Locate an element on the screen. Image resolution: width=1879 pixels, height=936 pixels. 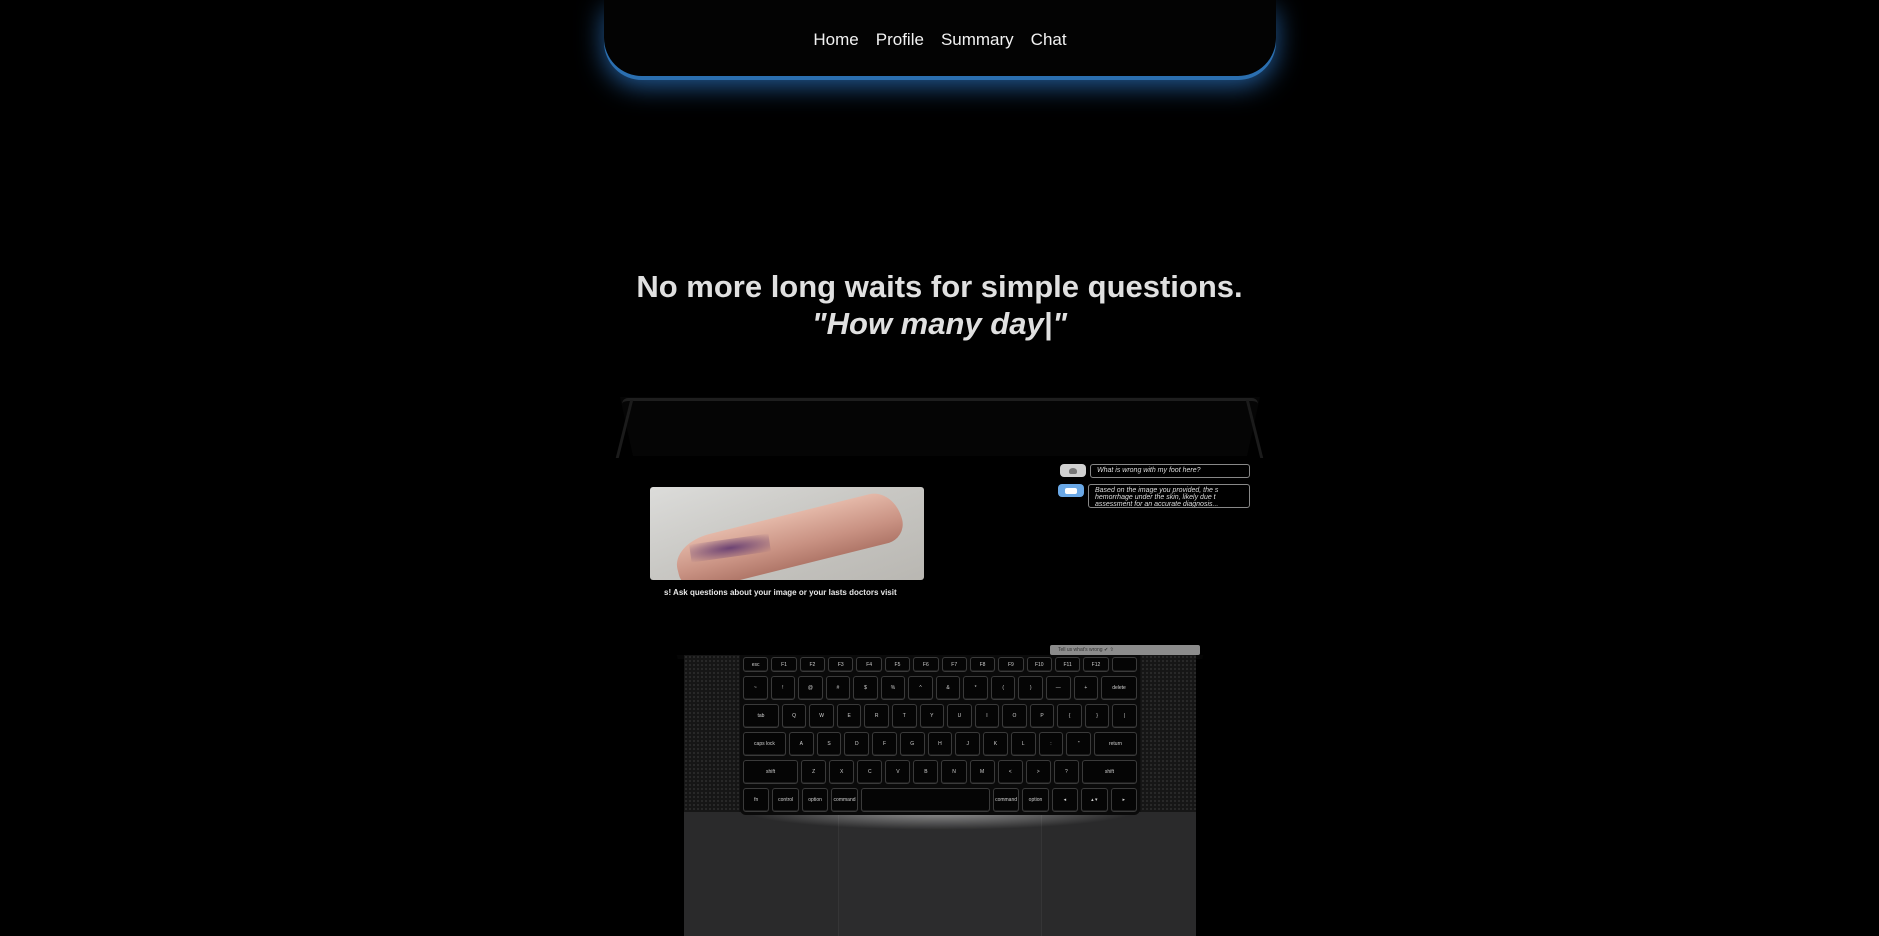
keyboard-key: ( is located at coordinates (1003, 688).